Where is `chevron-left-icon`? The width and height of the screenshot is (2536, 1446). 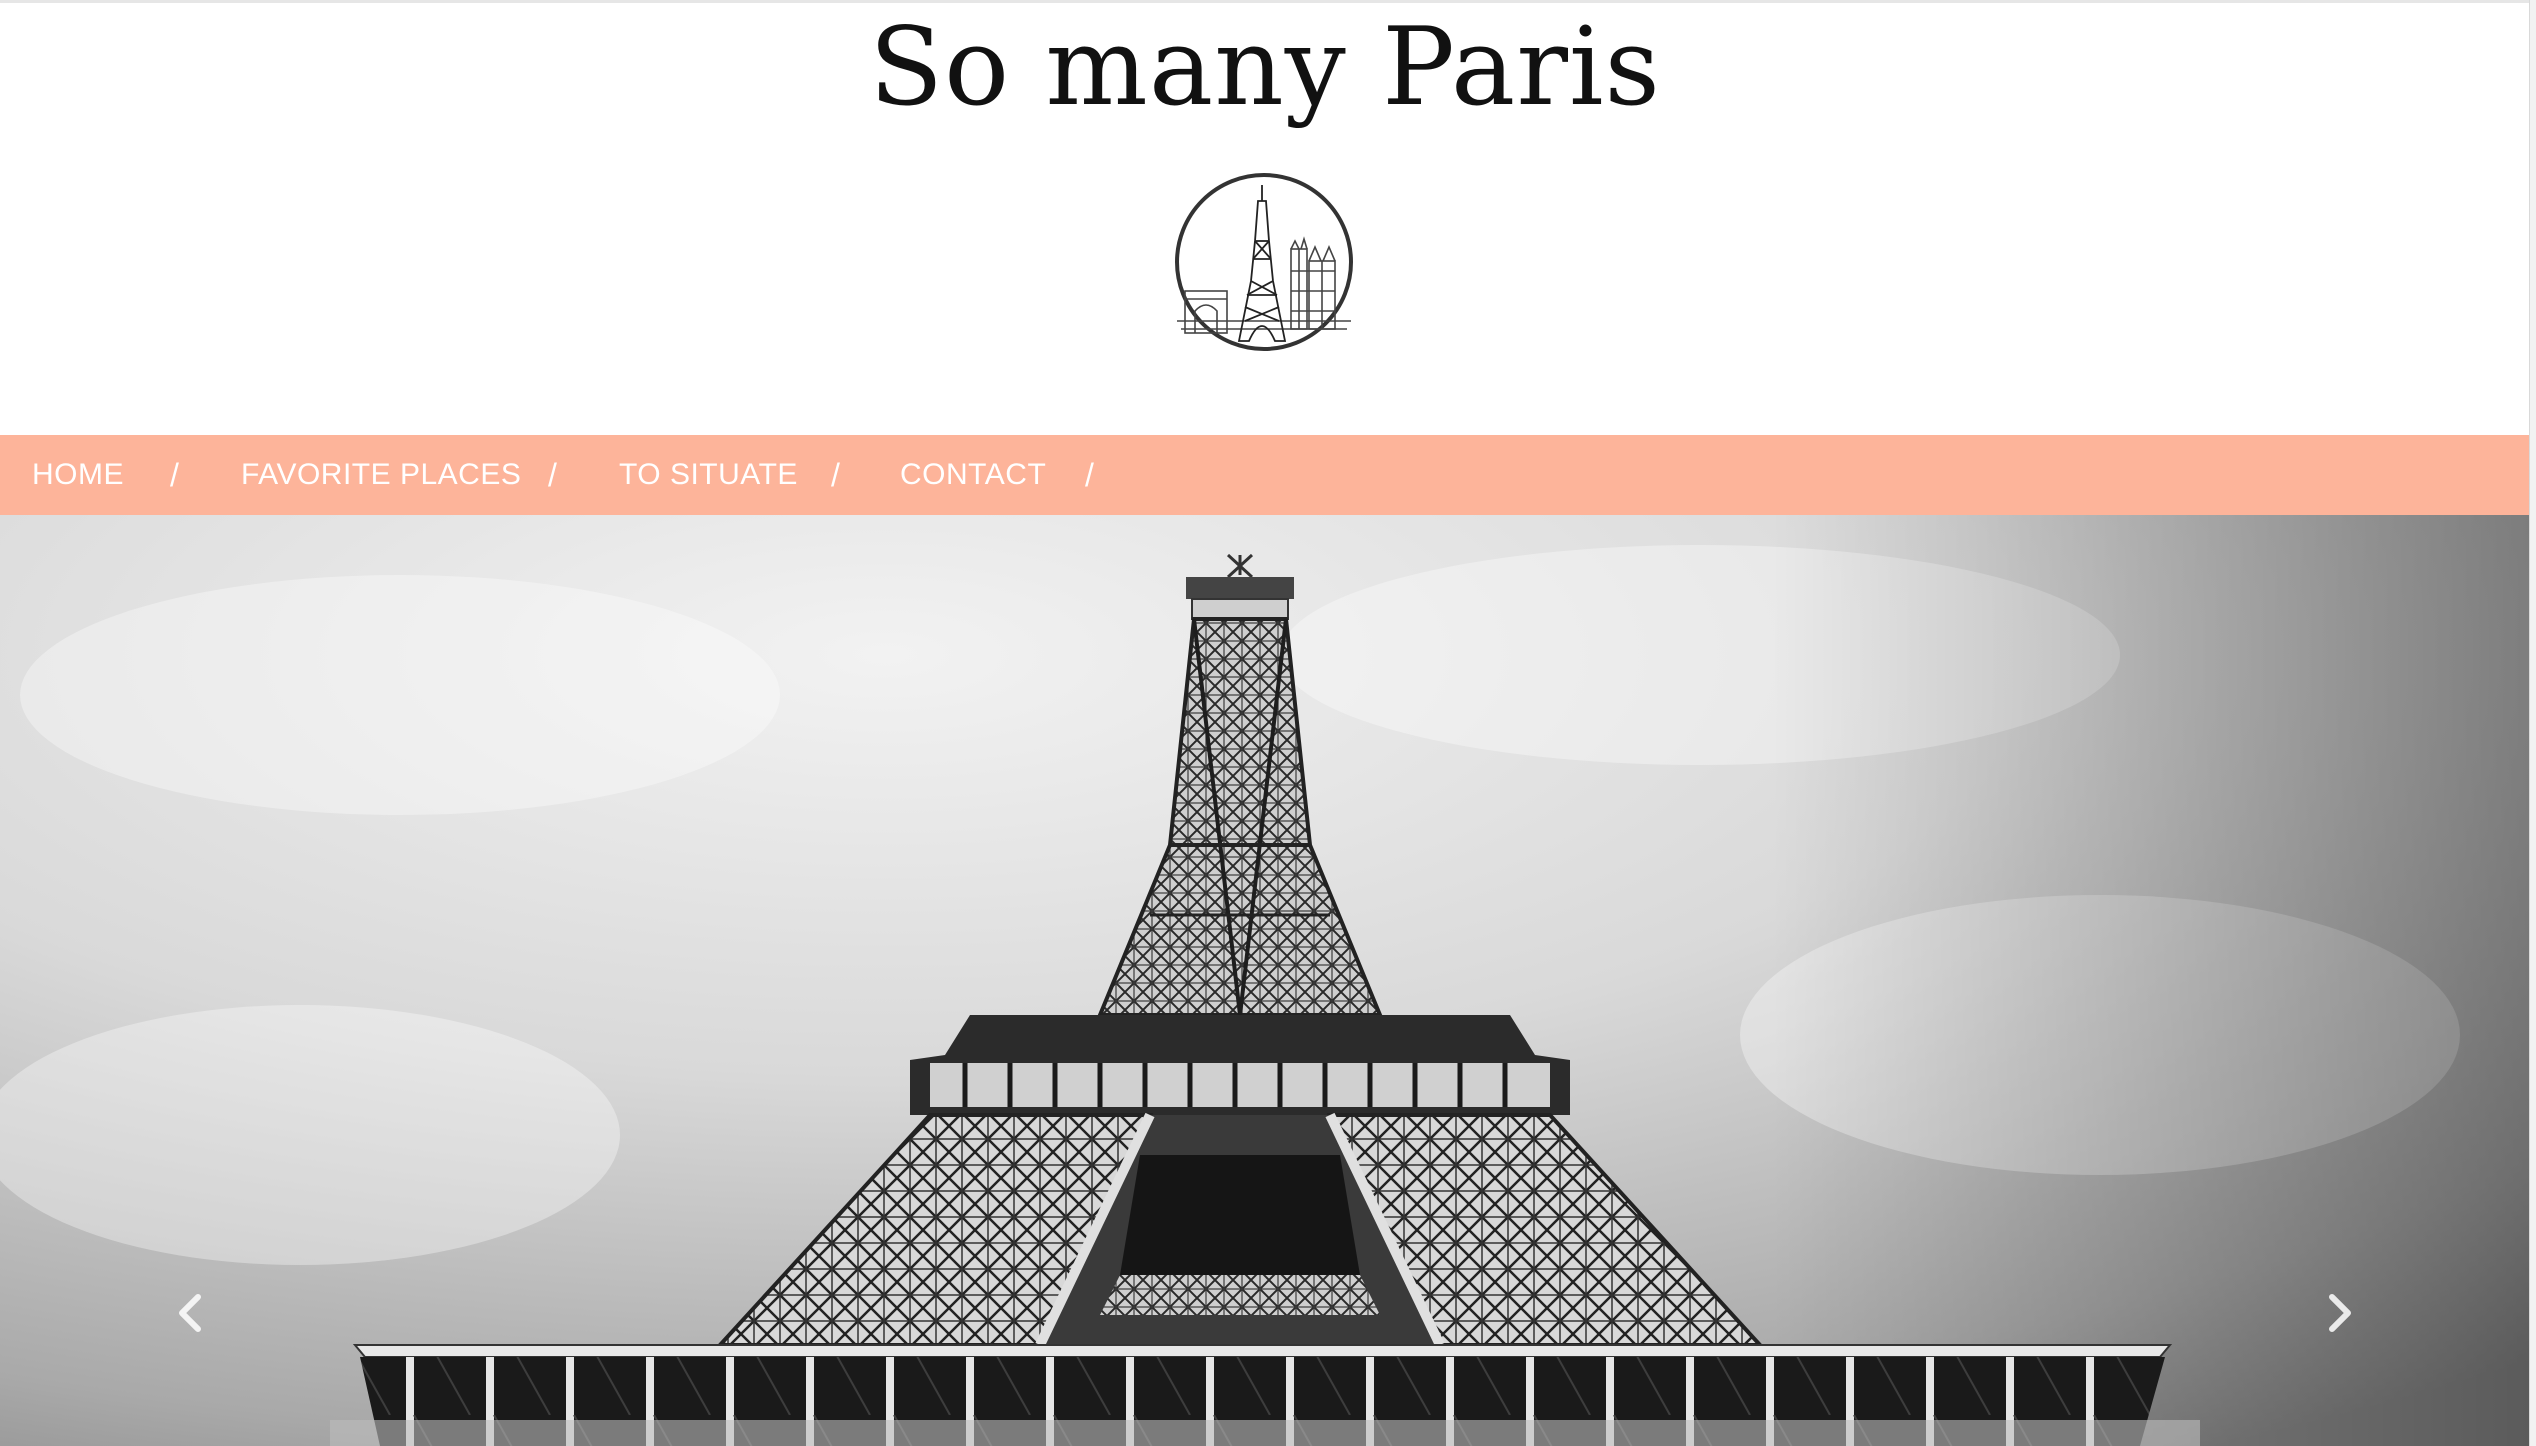
chevron-left-icon is located at coordinates (190, 1313).